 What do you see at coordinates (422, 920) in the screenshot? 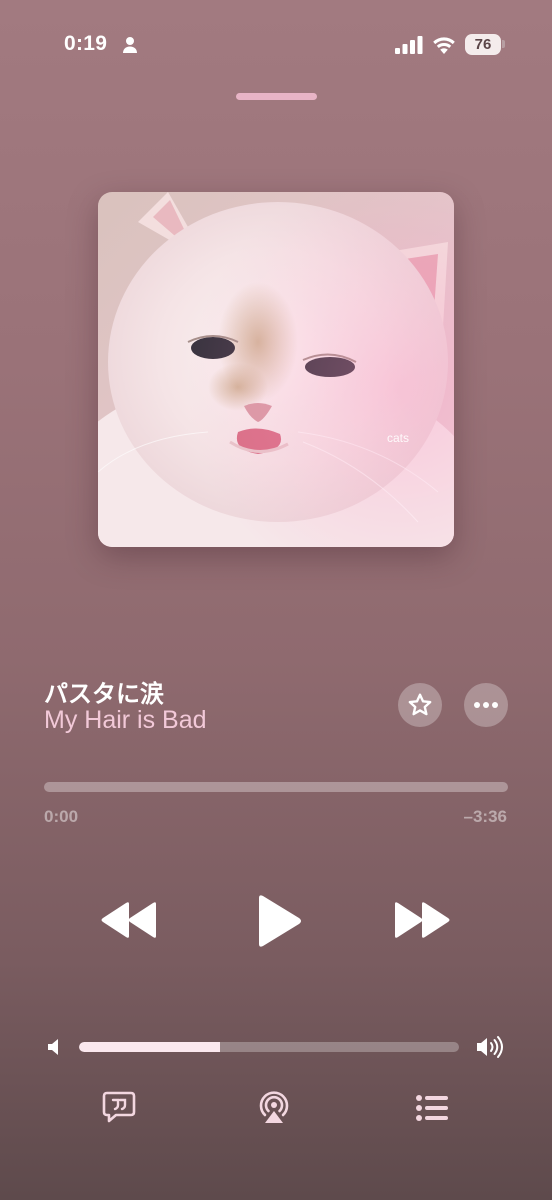
I see `fast-forward-icon` at bounding box center [422, 920].